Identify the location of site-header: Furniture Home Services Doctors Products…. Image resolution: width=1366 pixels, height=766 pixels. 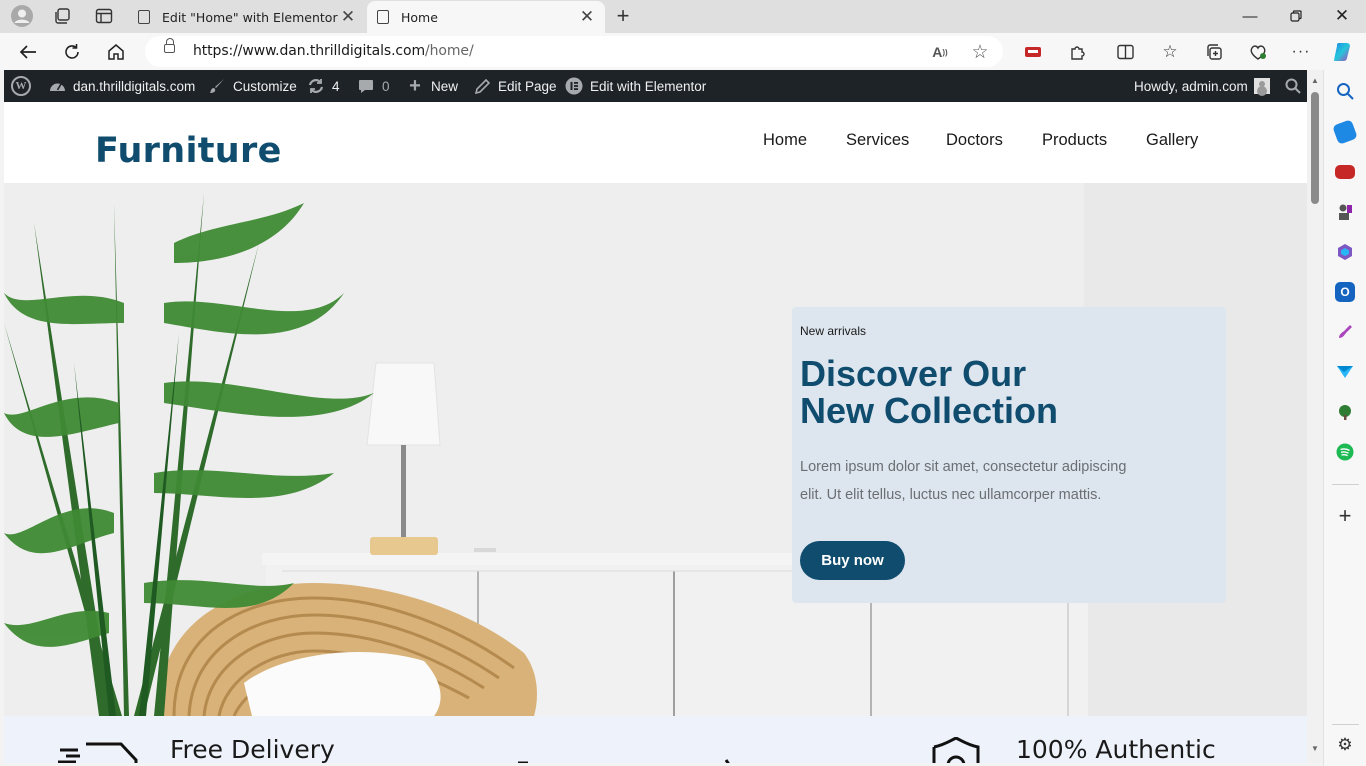
(655, 142).